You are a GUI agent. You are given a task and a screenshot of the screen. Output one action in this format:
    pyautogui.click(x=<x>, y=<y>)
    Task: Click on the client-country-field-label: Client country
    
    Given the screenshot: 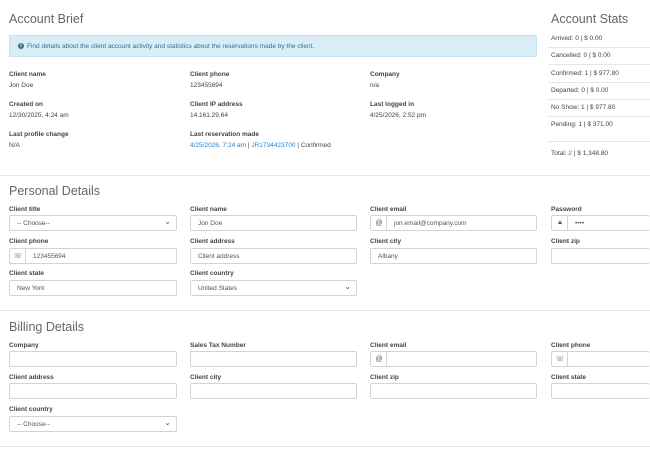 What is the action you would take?
    pyautogui.click(x=212, y=273)
    